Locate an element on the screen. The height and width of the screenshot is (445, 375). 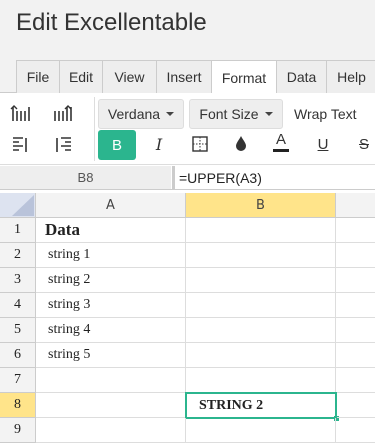
column-header-b: B is located at coordinates (261, 205).